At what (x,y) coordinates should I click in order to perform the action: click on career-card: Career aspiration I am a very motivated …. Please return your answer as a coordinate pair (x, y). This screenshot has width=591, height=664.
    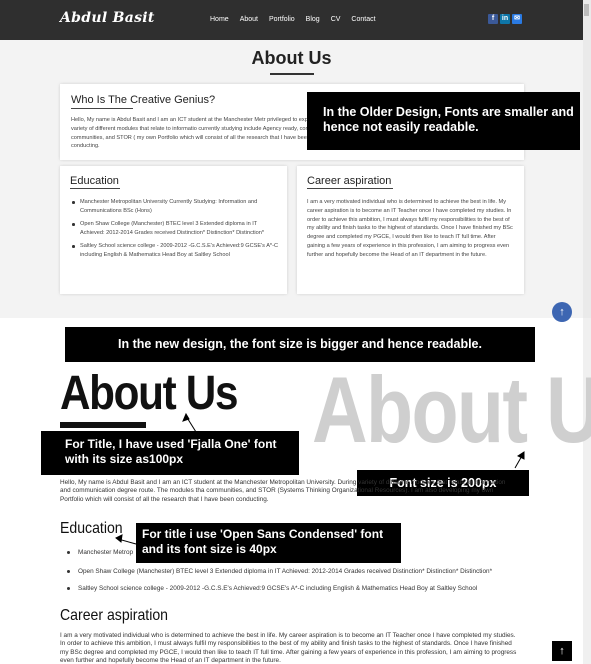
    Looking at the image, I should click on (410, 230).